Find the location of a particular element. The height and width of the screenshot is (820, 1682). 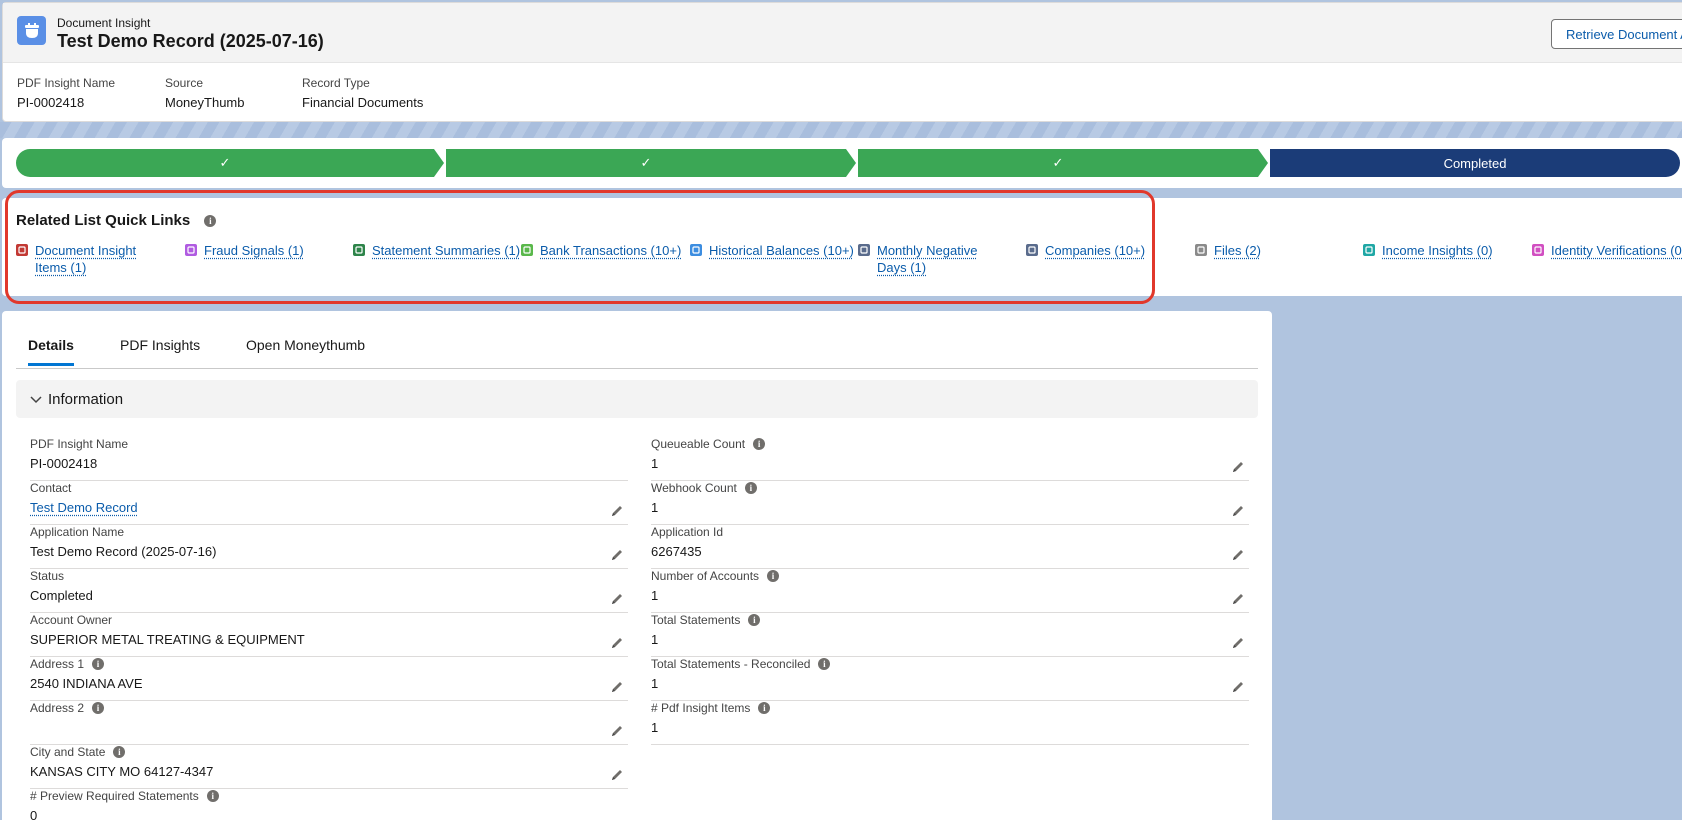

header-banner is located at coordinates (841, 130).